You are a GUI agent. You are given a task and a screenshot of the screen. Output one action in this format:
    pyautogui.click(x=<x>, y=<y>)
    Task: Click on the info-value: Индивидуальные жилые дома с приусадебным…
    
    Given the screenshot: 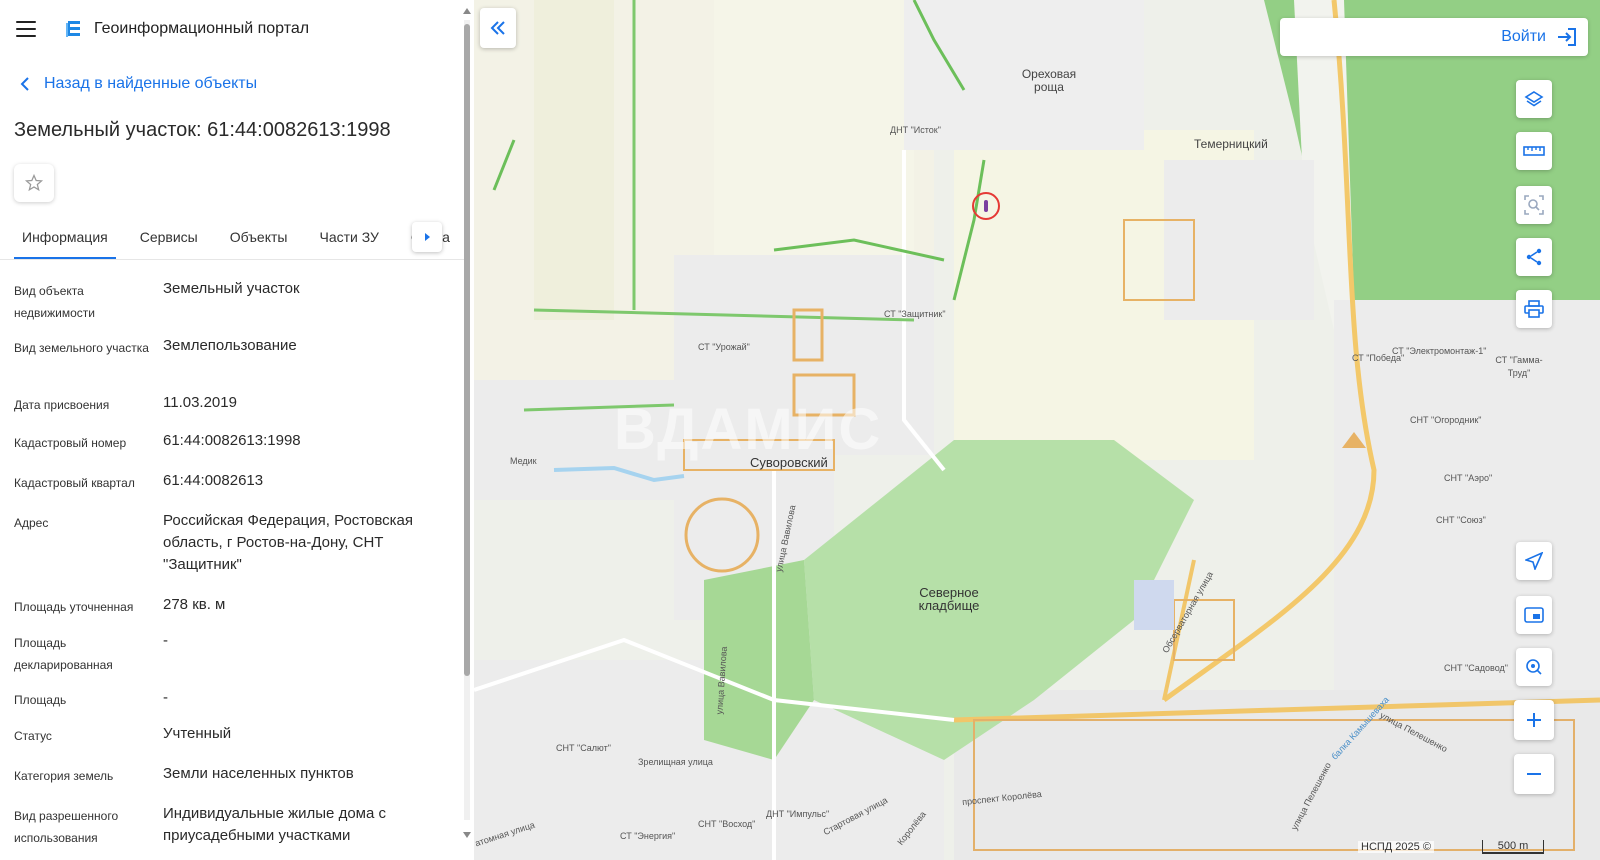 What is the action you would take?
    pyautogui.click(x=274, y=824)
    